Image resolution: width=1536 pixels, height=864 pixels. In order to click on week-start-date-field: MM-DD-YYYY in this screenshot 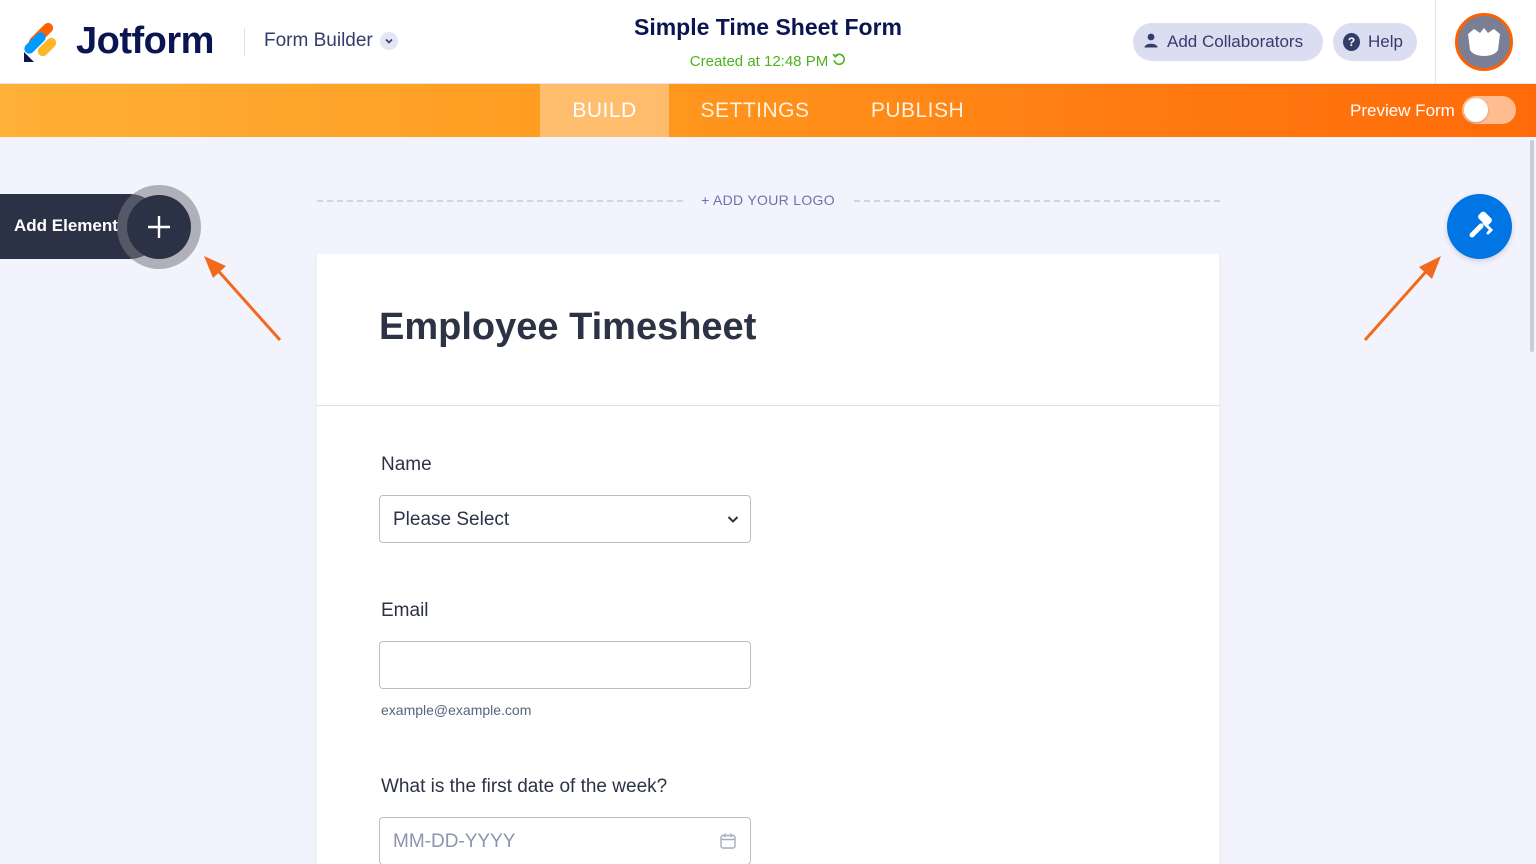, I will do `click(565, 840)`.